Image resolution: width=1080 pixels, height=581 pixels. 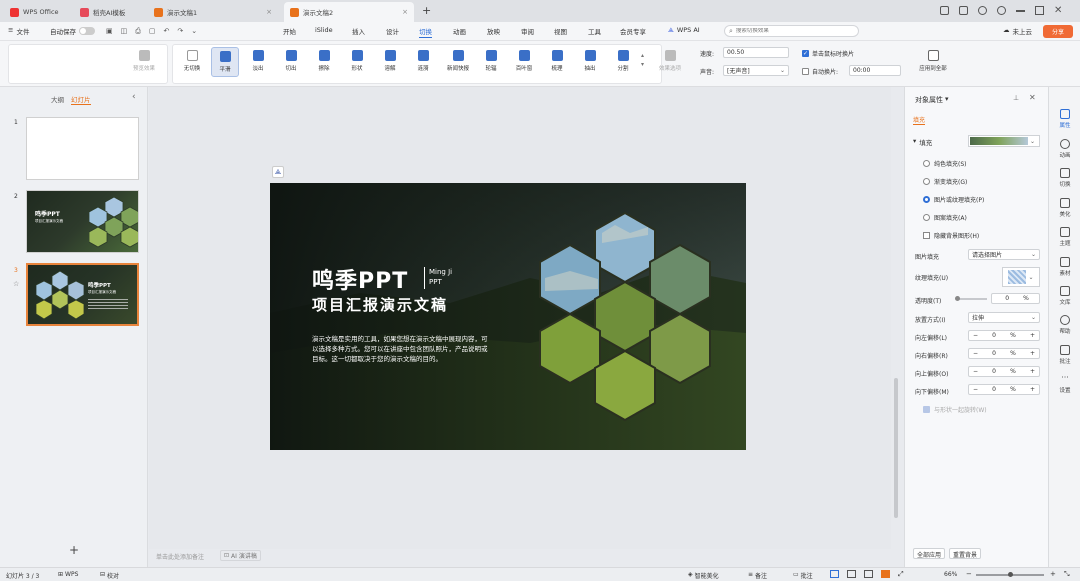 I want to click on redo-icon: ↷, so click(x=180, y=31).